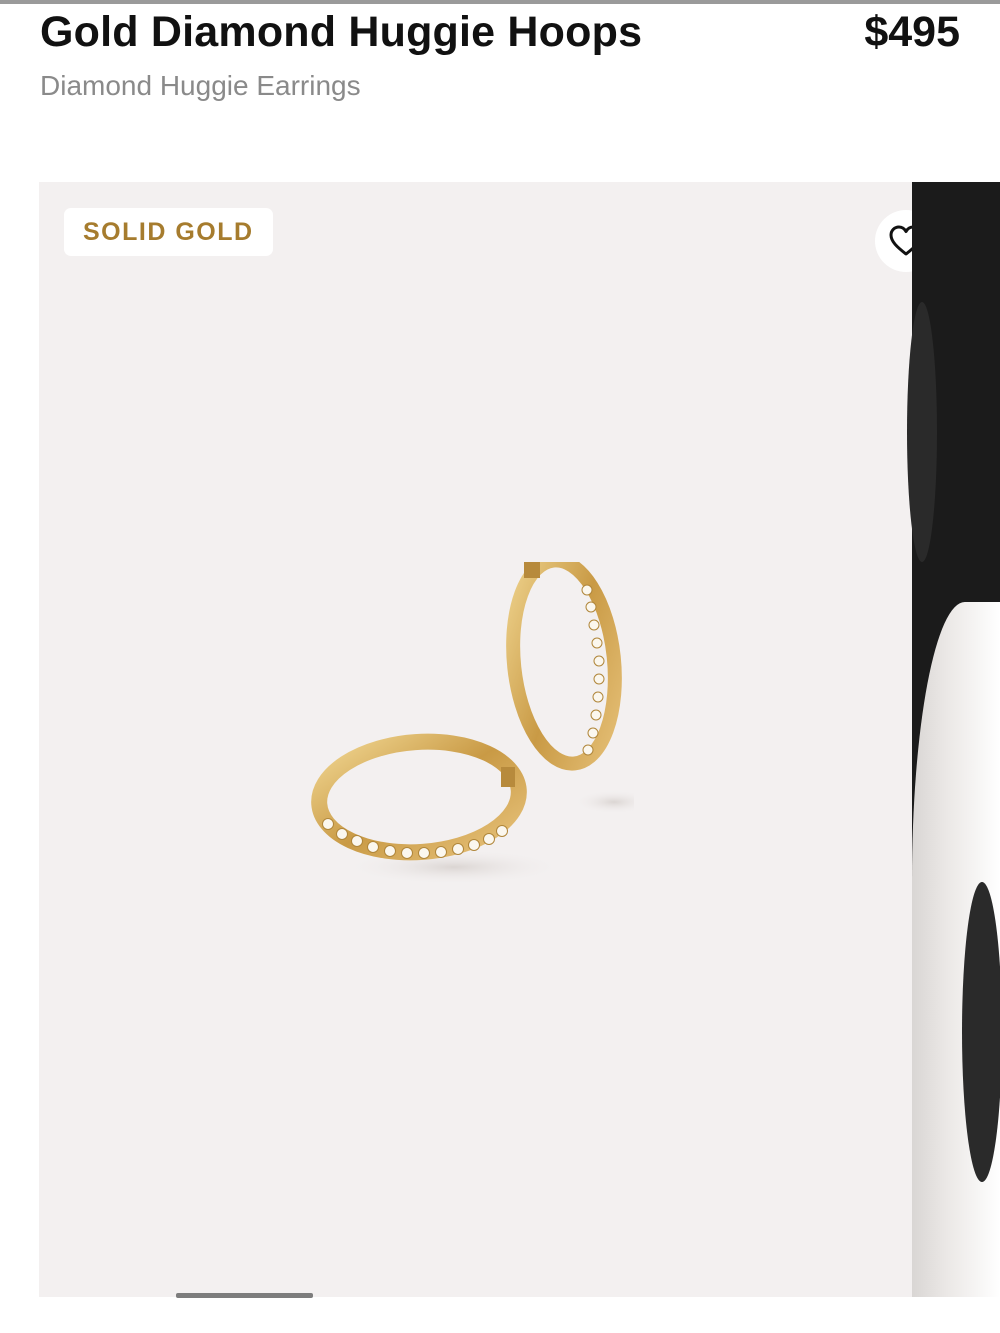 This screenshot has width=1000, height=1333. I want to click on product-subtitle: Diamond Huggie Earrings, so click(200, 85).